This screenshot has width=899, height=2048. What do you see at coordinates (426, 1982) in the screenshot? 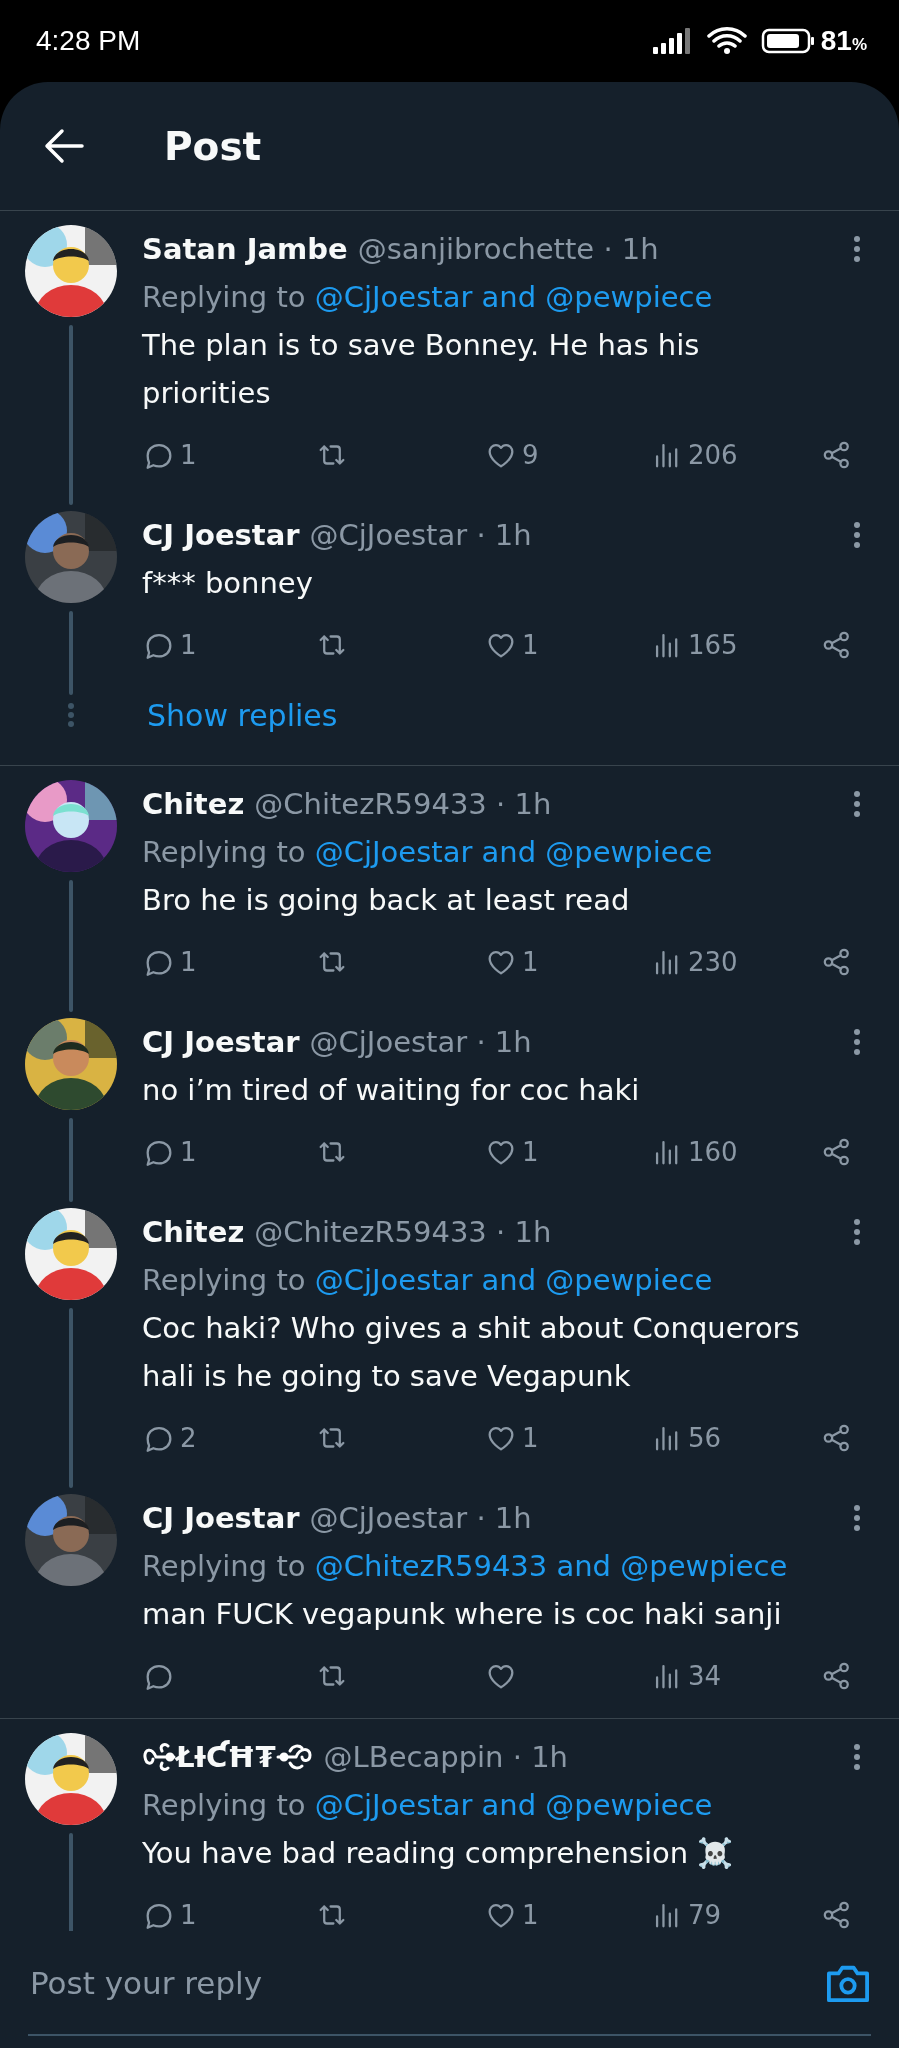
I see `reply-field: Post your reply` at bounding box center [426, 1982].